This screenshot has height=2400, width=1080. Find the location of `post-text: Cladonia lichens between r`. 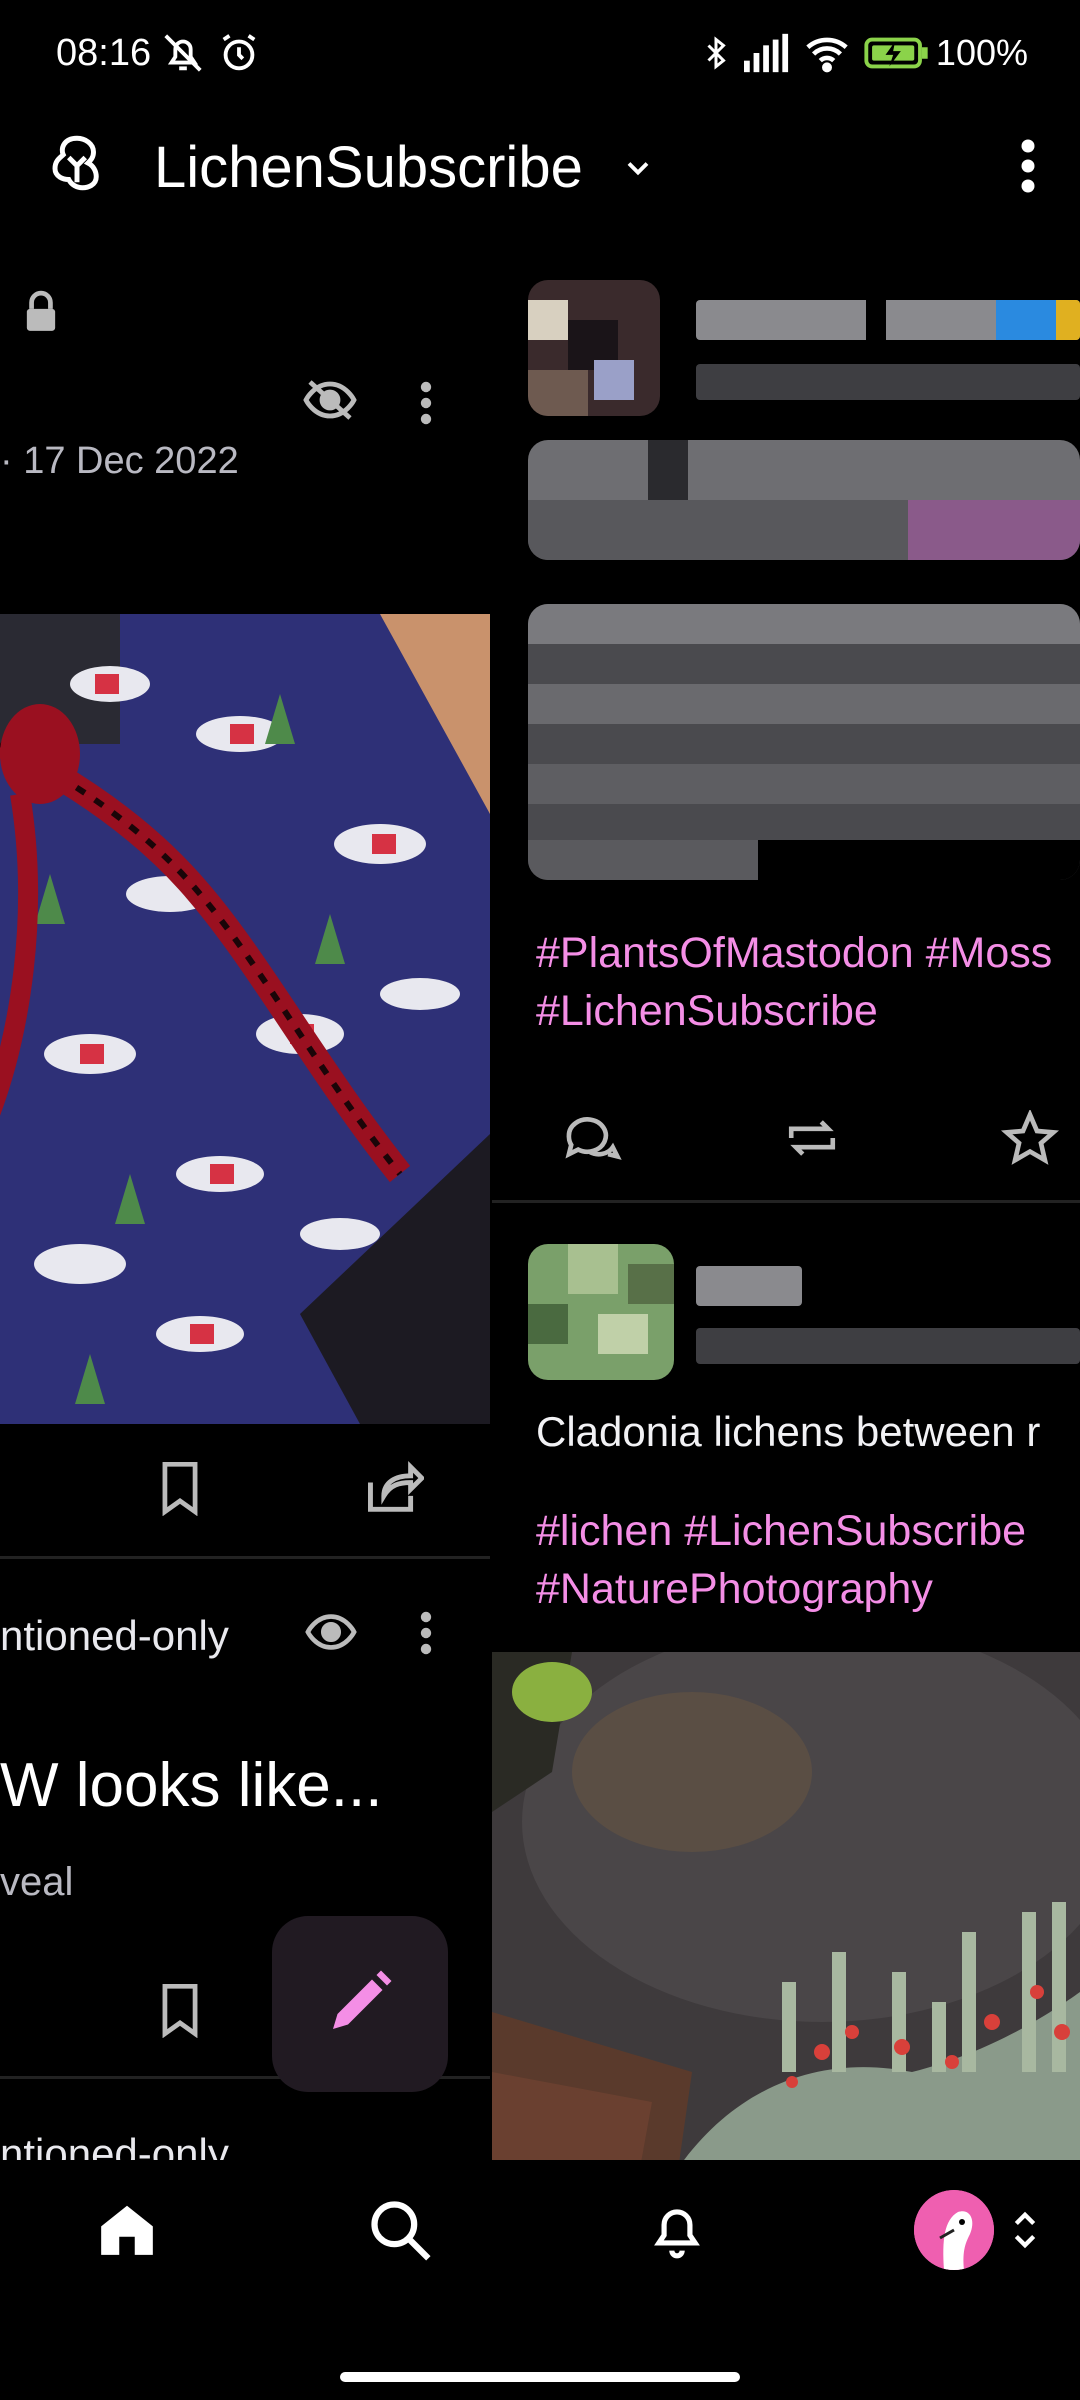

post-text: Cladonia lichens between r is located at coordinates (788, 1431).